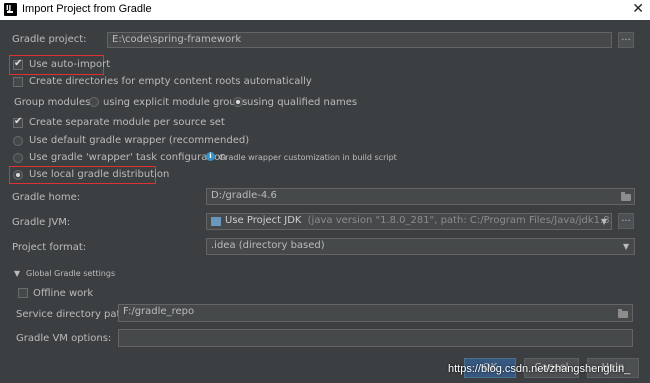 The height and width of the screenshot is (383, 650). Describe the element at coordinates (359, 40) in the screenshot. I see `gradle-project-input: E:\code\spring-framework` at that location.